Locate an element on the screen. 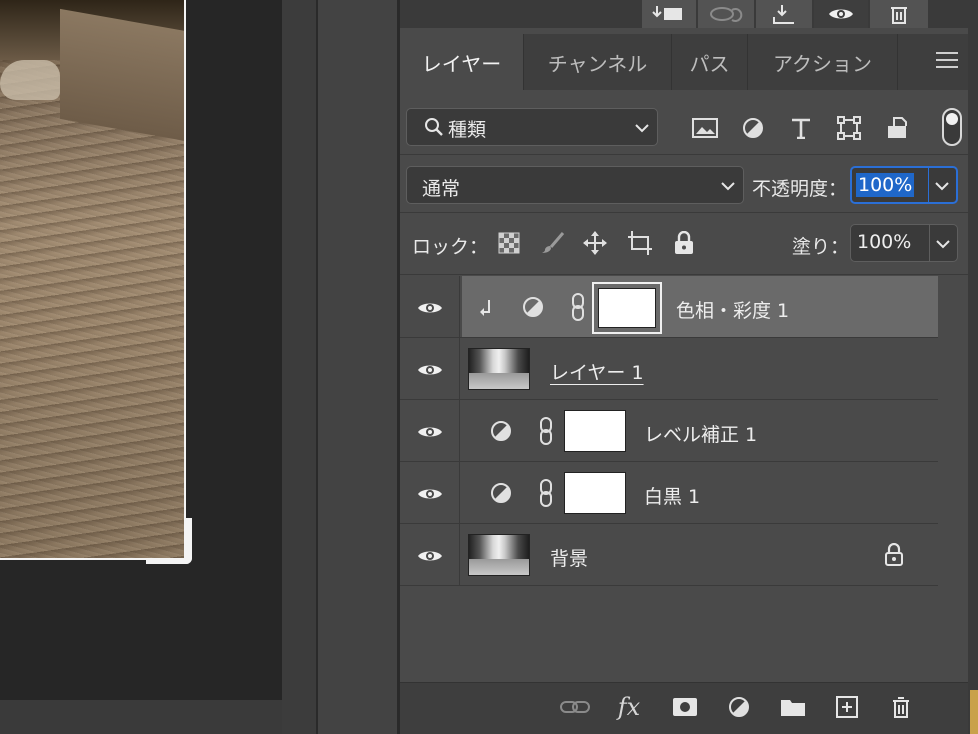 The image size is (978, 734). lock-artboard-icon is located at coordinates (640, 243).